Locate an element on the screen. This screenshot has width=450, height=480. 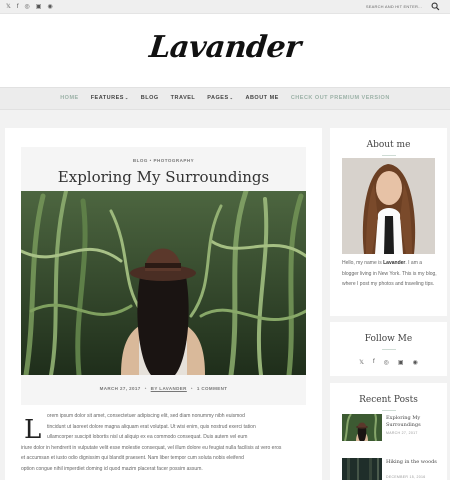
follow-widget: Follow Me 𝕏 f ◎ ▣ ◉ is located at coordinates (388, 349).